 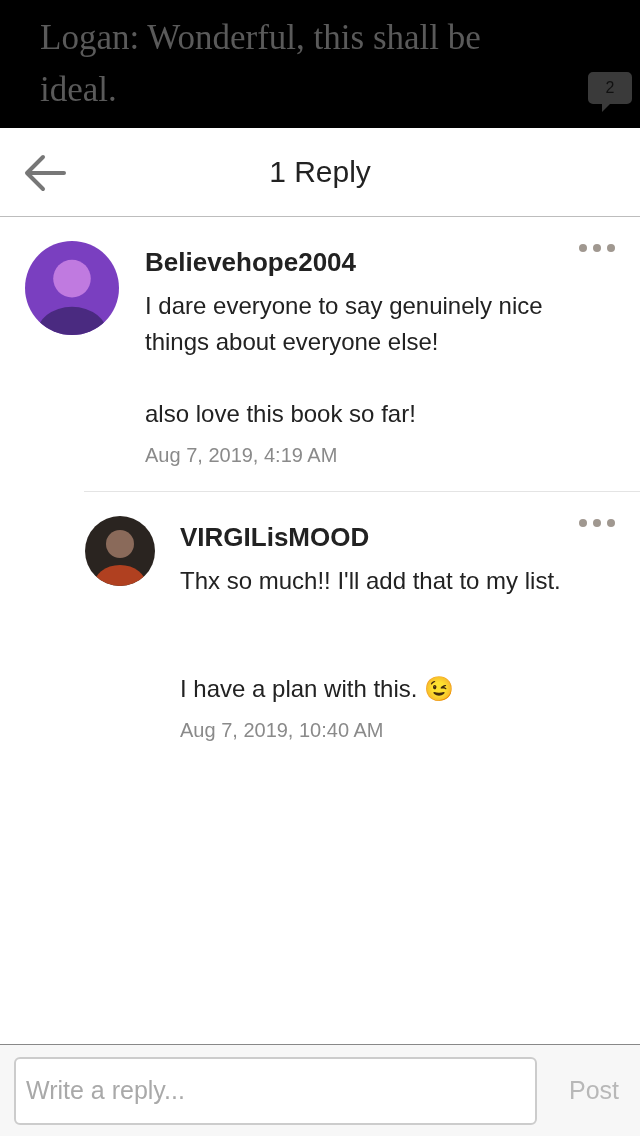 What do you see at coordinates (365, 262) in the screenshot?
I see `author-name: Believehope2004` at bounding box center [365, 262].